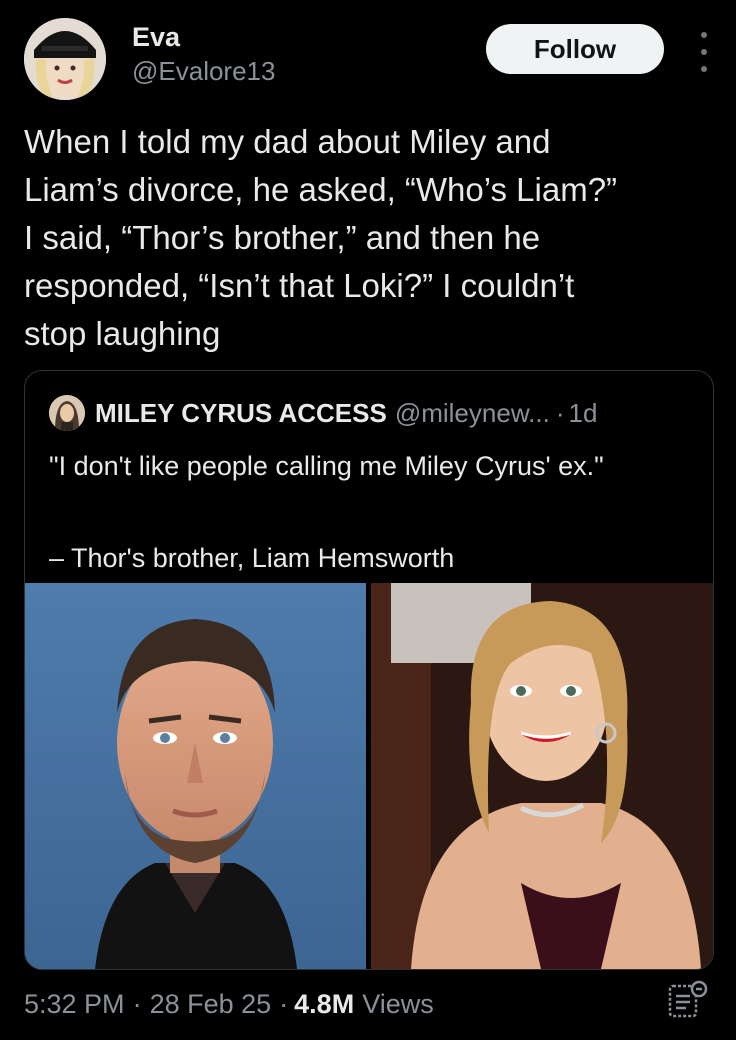 The image size is (736, 1040). I want to click on author-display-name: Eva, so click(203, 37).